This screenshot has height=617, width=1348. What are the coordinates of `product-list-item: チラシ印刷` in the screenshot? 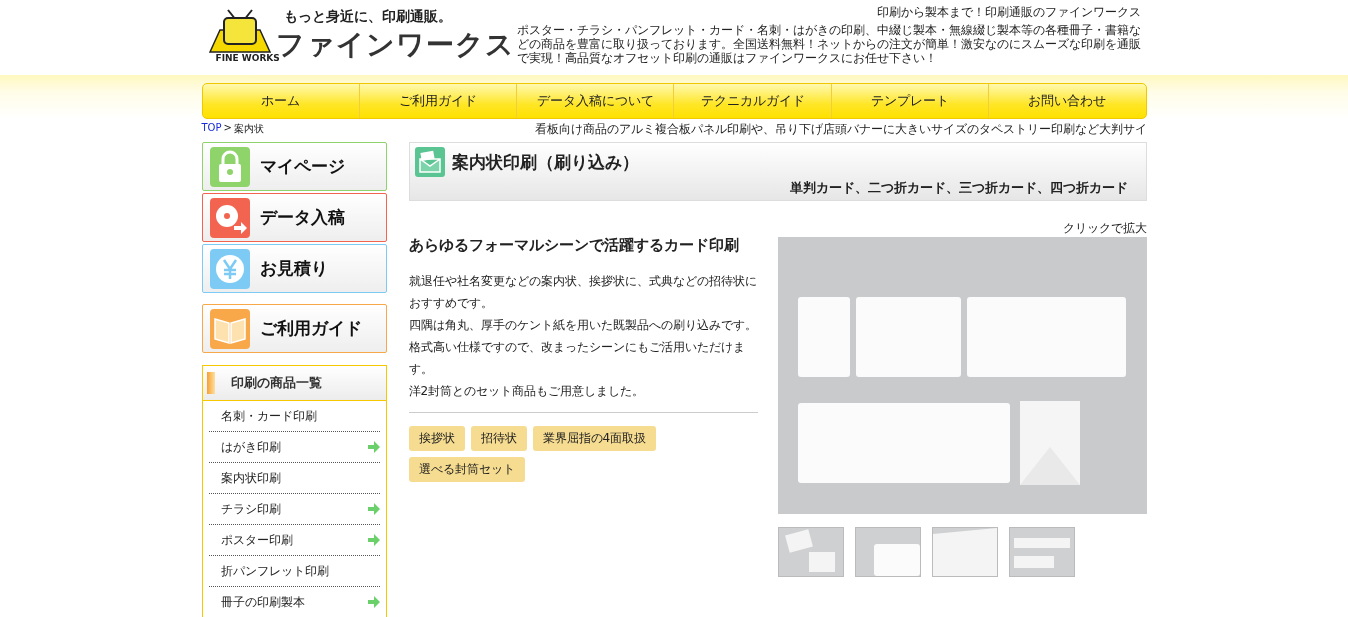 It's located at (294, 509).